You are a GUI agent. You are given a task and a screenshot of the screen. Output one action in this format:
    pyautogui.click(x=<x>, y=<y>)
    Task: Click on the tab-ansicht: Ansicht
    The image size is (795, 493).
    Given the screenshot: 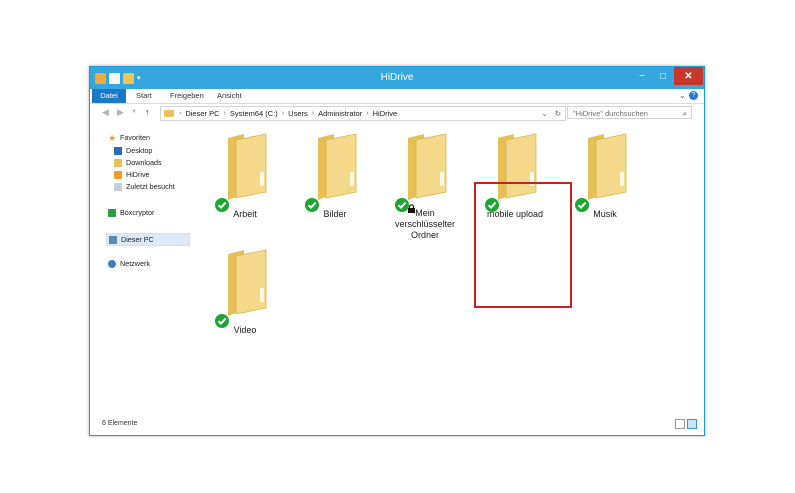 What is the action you would take?
    pyautogui.click(x=229, y=96)
    